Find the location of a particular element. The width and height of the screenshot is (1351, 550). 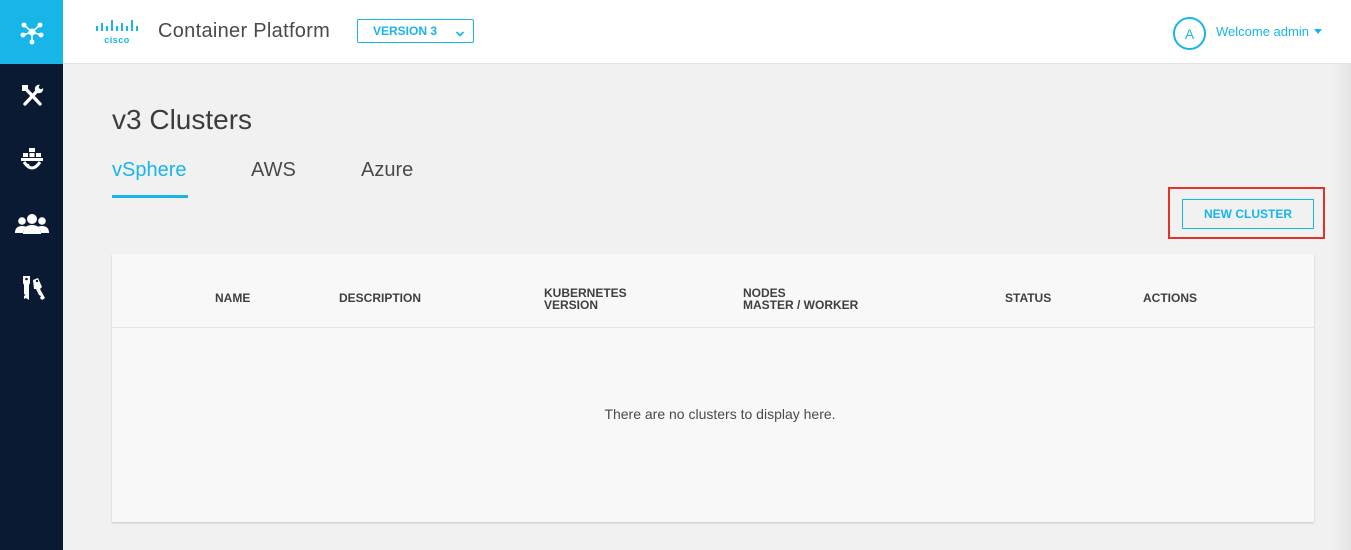

sidebar-item-home is located at coordinates (31, 32).